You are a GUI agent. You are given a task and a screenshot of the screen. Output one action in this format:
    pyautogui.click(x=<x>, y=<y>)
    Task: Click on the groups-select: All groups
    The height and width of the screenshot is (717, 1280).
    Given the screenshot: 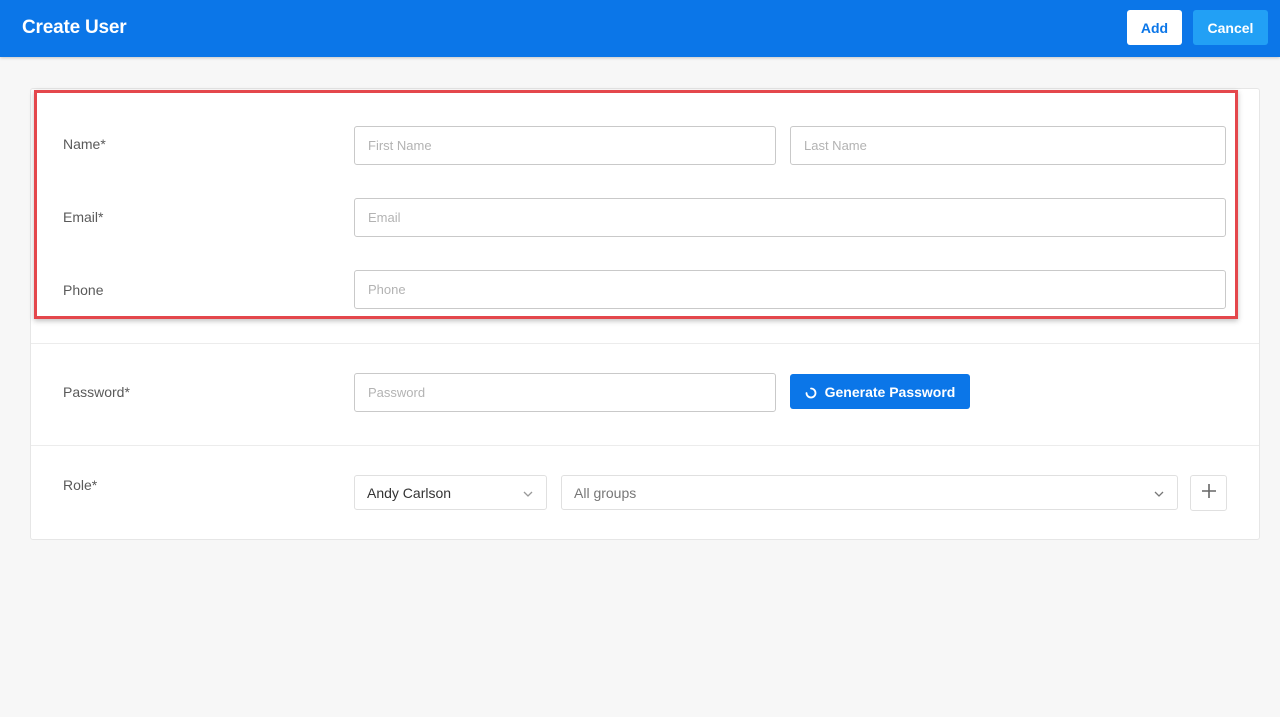 What is the action you would take?
    pyautogui.click(x=869, y=492)
    